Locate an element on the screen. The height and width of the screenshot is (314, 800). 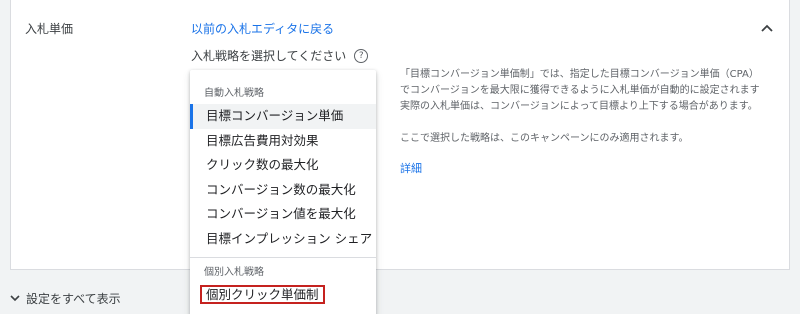
menu-item-target-cpa: 目標コンバージョン単価 is located at coordinates (283, 116).